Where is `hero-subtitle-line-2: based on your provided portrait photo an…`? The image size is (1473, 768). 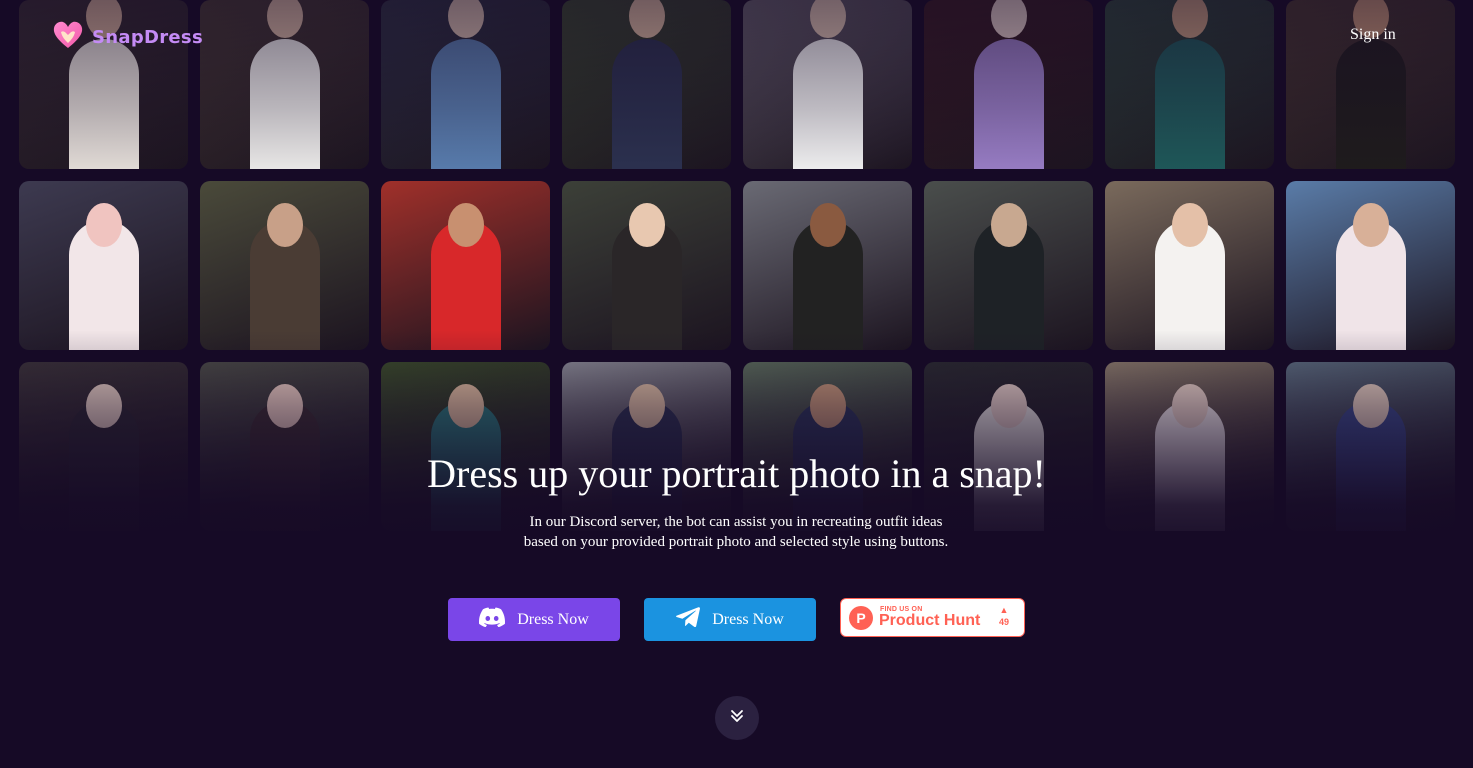
hero-subtitle-line-2: based on your provided portrait photo an… is located at coordinates (736, 542).